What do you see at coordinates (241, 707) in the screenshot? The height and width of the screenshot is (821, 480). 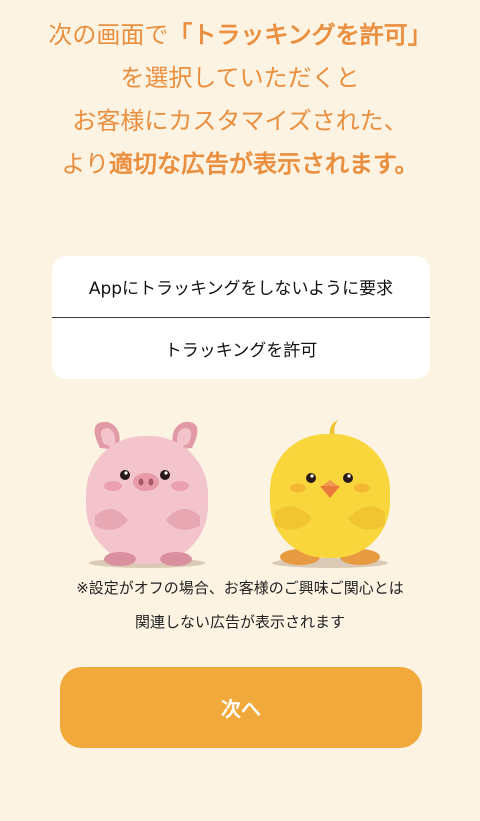 I see `next-button: 次へ` at bounding box center [241, 707].